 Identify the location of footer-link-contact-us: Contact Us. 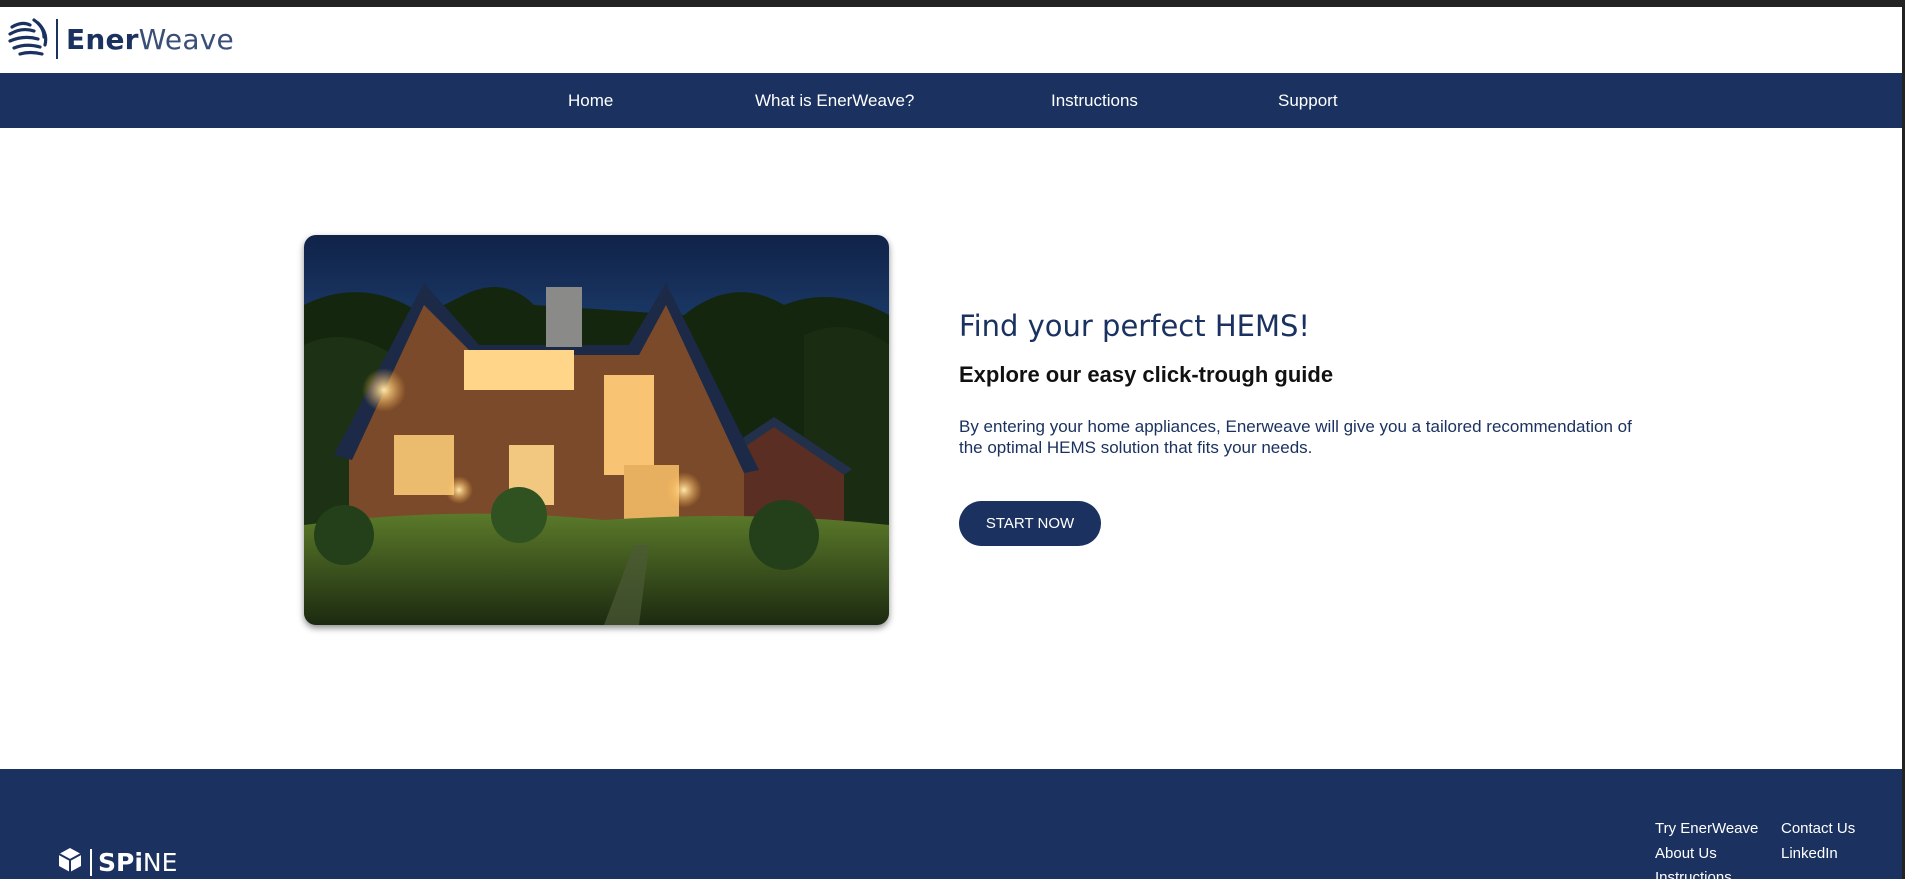
(1818, 828).